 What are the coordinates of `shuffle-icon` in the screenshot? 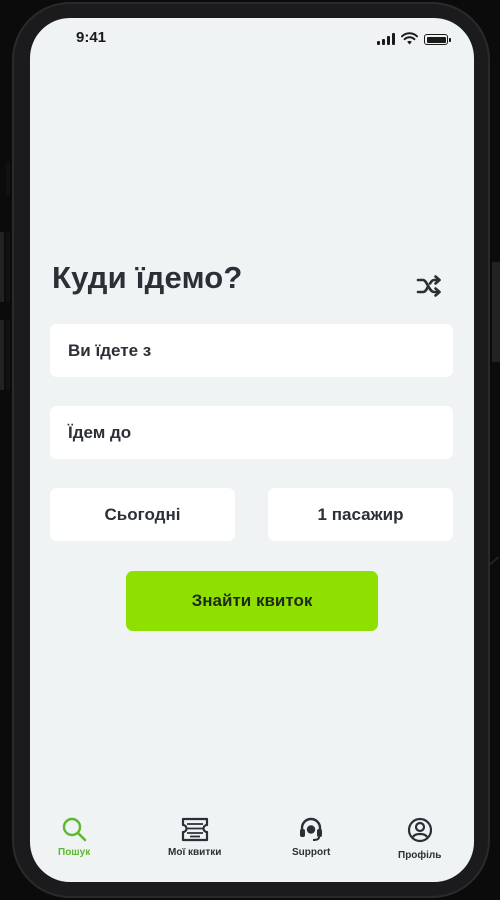 It's located at (428, 286).